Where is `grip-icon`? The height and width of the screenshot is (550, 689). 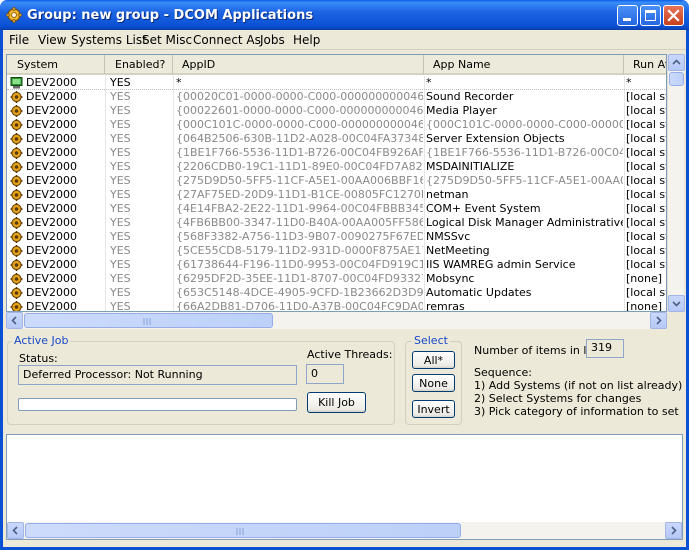 grip-icon is located at coordinates (147, 321).